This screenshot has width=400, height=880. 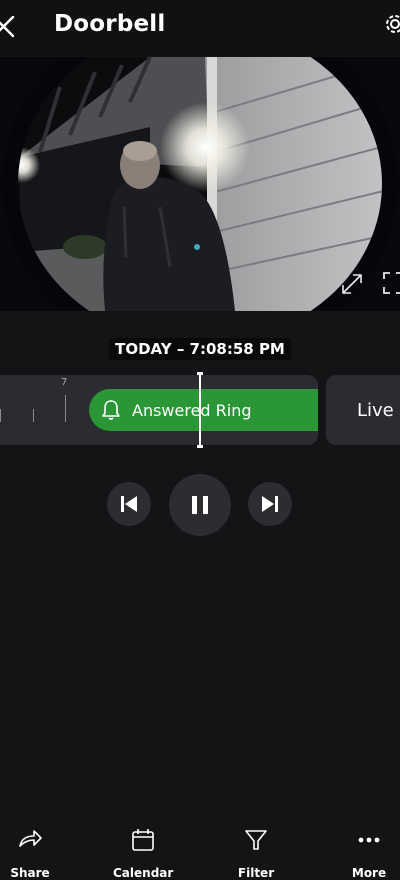 I want to click on share-icon, so click(x=30, y=838).